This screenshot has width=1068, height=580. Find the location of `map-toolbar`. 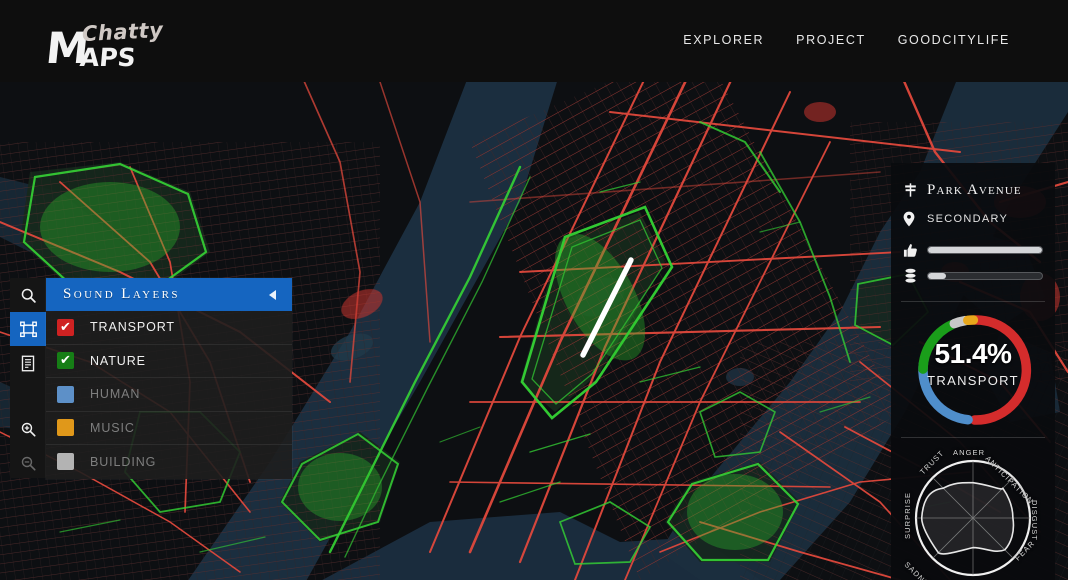

map-toolbar is located at coordinates (28, 378).